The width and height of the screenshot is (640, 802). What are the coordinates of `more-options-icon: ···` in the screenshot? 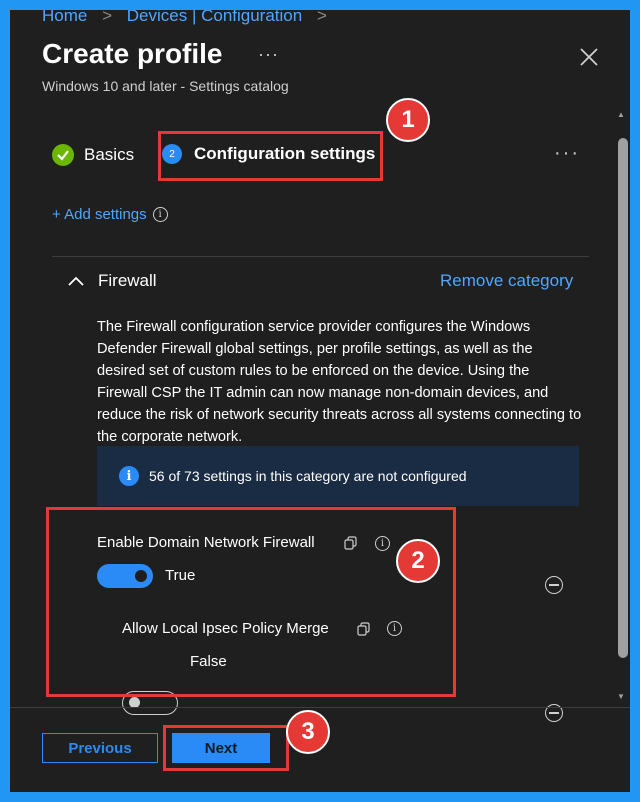 It's located at (268, 54).